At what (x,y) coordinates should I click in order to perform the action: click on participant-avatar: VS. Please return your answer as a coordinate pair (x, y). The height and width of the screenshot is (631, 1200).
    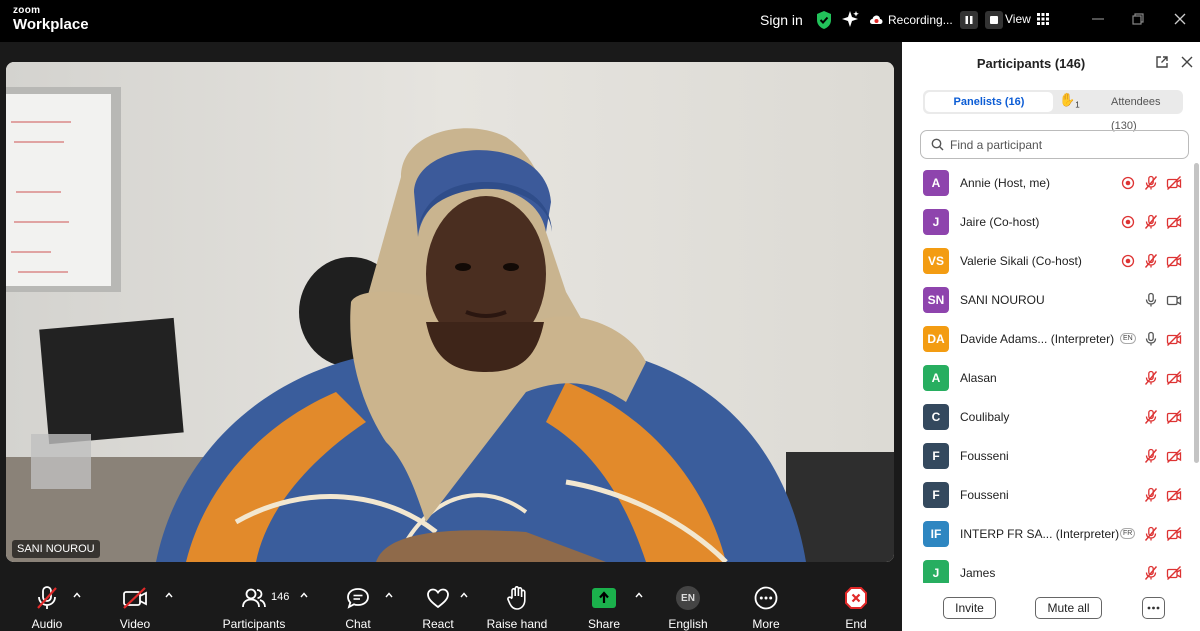
    Looking at the image, I should click on (936, 260).